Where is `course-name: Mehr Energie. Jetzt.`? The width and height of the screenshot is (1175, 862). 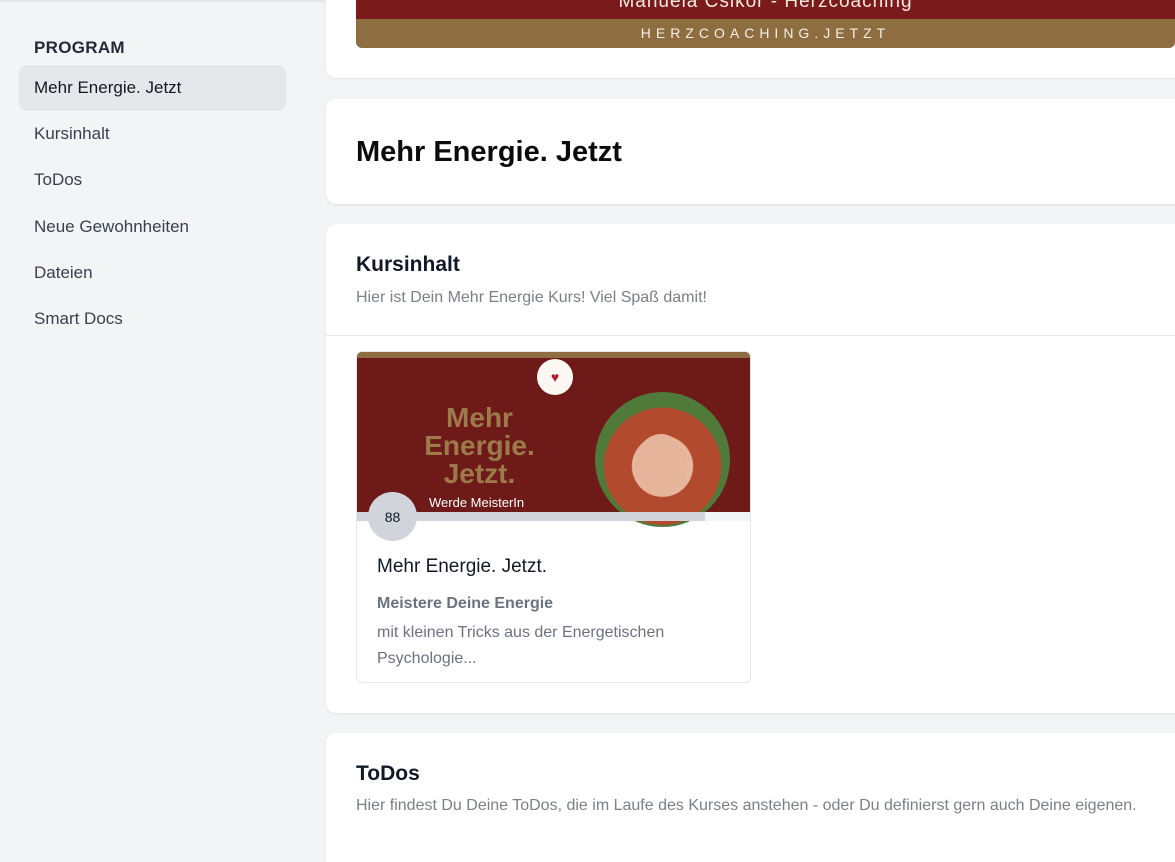 course-name: Mehr Energie. Jetzt. is located at coordinates (462, 566).